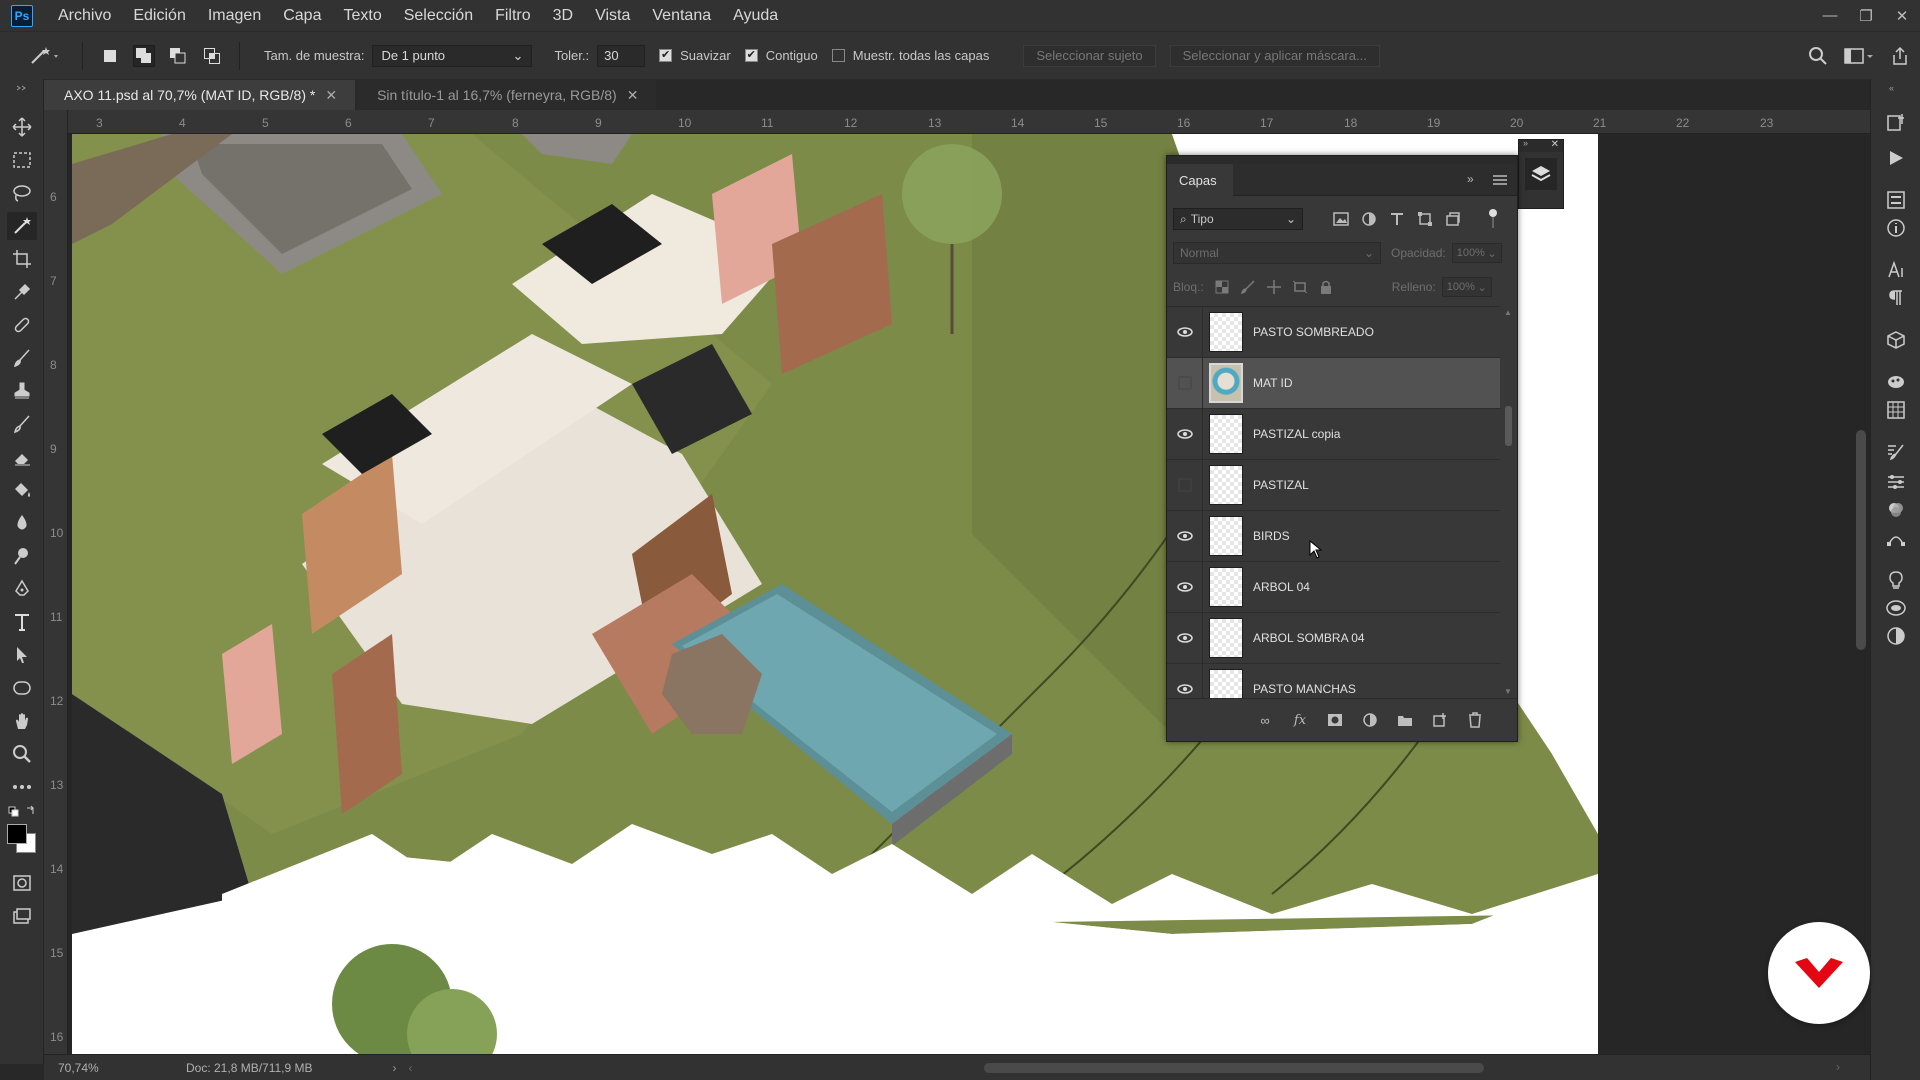 The width and height of the screenshot is (1920, 1080). I want to click on panel-collapse-icon, so click(22, 88).